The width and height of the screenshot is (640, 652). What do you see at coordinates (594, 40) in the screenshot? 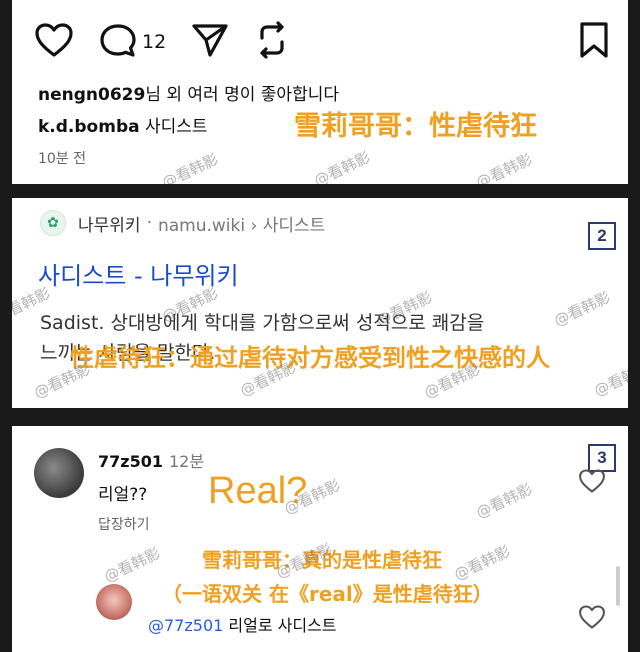
I see `bookmark-icon` at bounding box center [594, 40].